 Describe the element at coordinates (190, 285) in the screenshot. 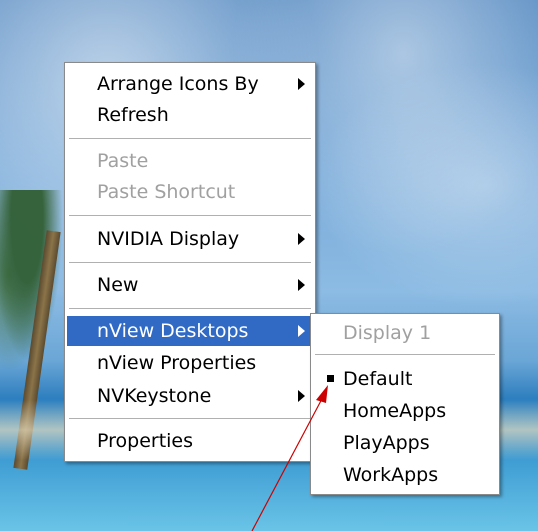

I see `menu-item-new: New` at that location.